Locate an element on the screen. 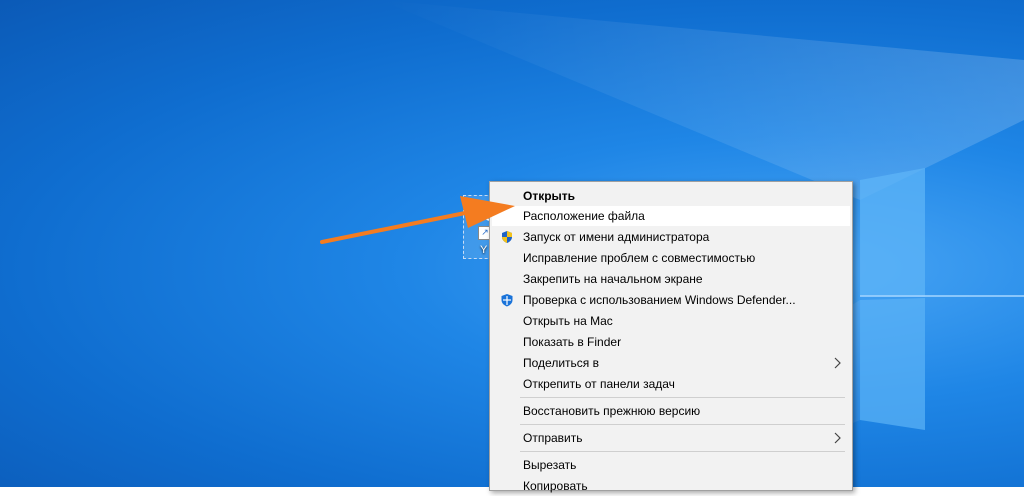 The height and width of the screenshot is (496, 1024). menu-item-label: Открепить от панели задач is located at coordinates (599, 384).